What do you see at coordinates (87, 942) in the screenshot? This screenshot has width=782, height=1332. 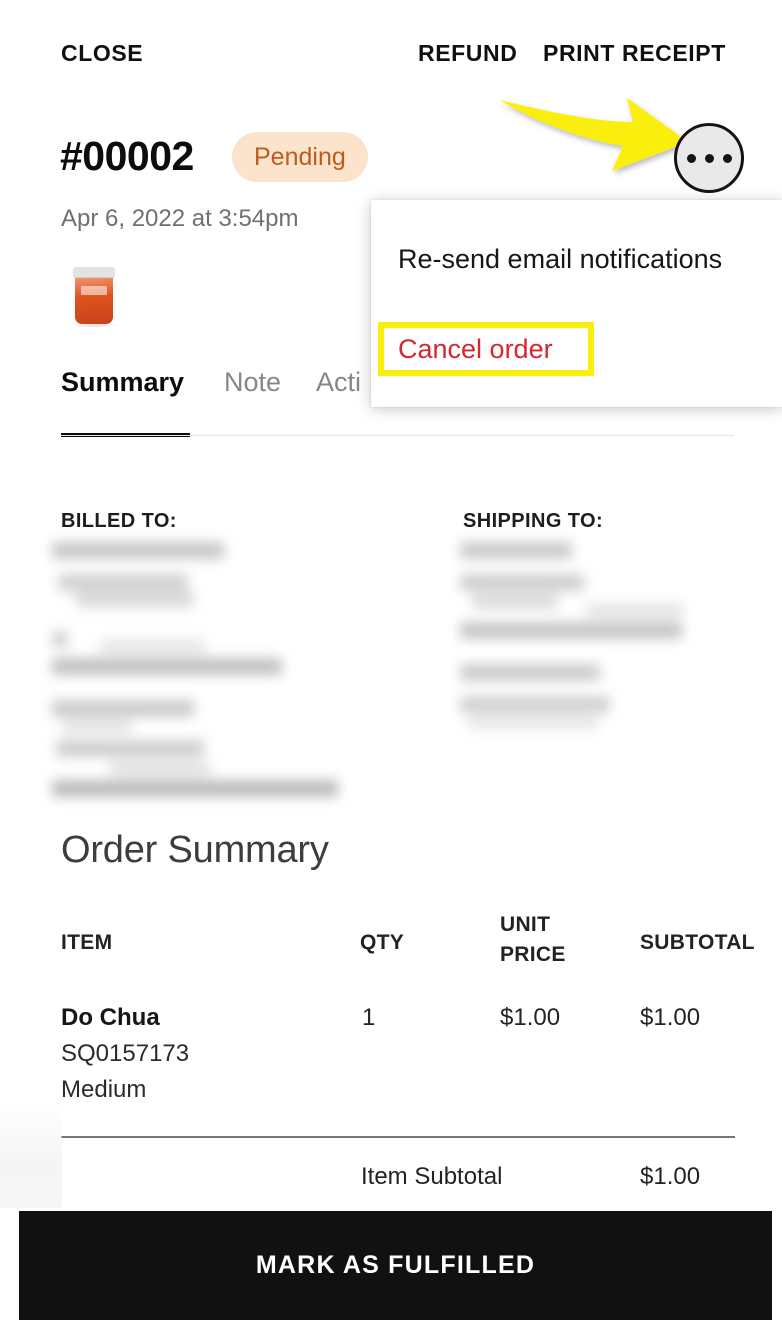 I see `column-header-item: ITEM` at bounding box center [87, 942].